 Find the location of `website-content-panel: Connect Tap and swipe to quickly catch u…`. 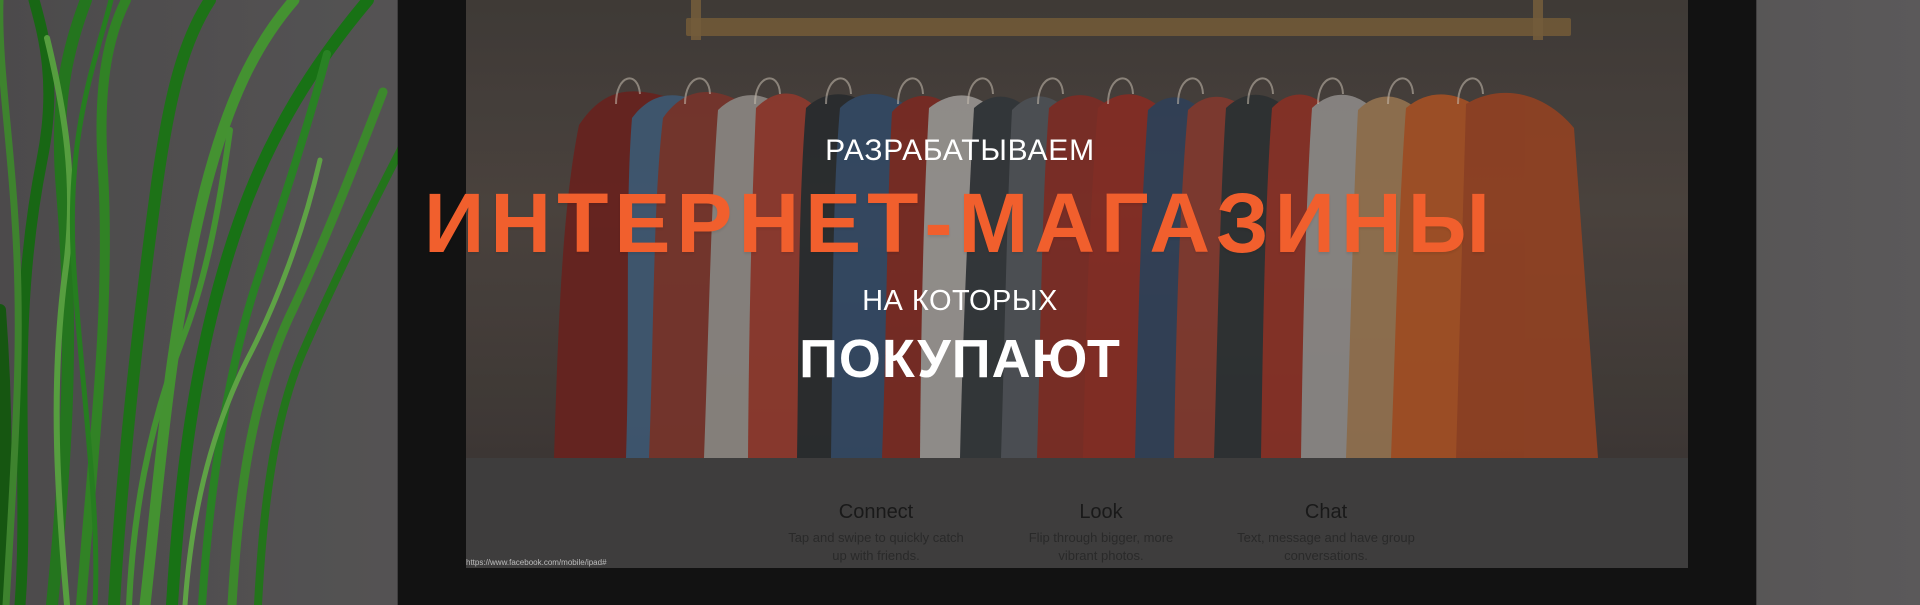

website-content-panel: Connect Tap and swipe to quickly catch u… is located at coordinates (1077, 513).